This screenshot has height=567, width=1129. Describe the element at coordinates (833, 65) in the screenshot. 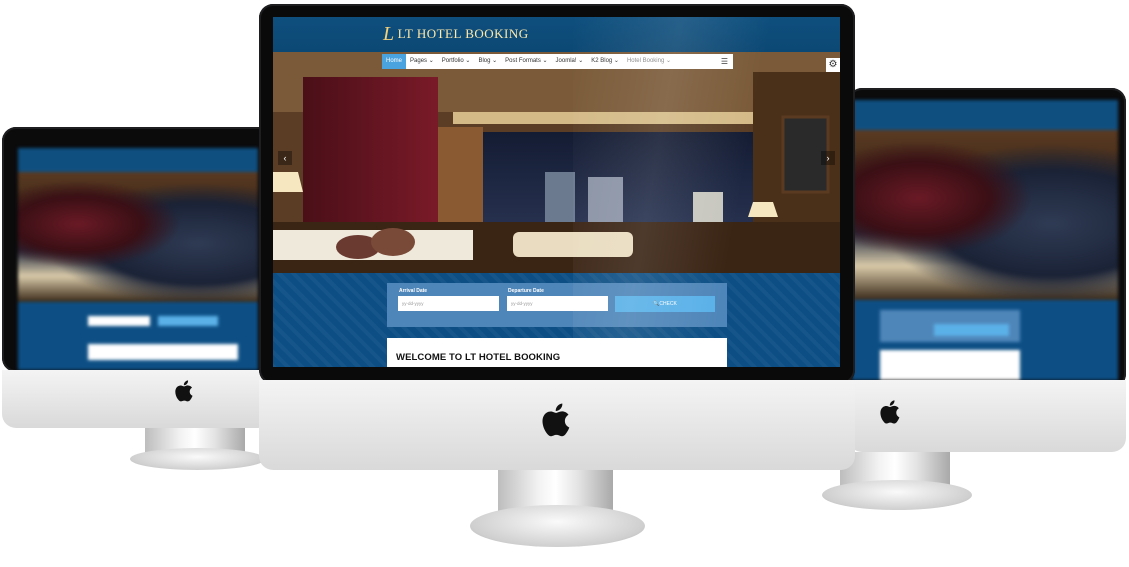

I see `settings-gear-icon: ⚙` at that location.